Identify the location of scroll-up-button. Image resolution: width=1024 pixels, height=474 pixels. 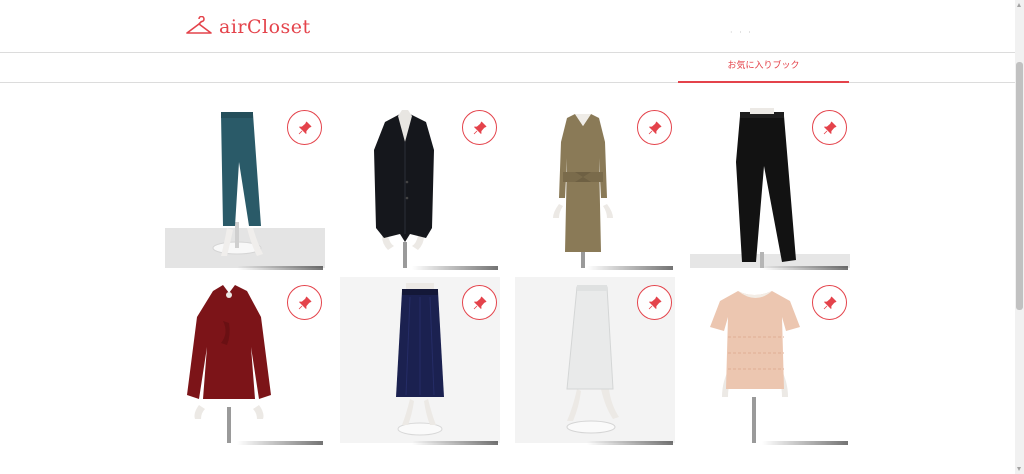
(1019, 5).